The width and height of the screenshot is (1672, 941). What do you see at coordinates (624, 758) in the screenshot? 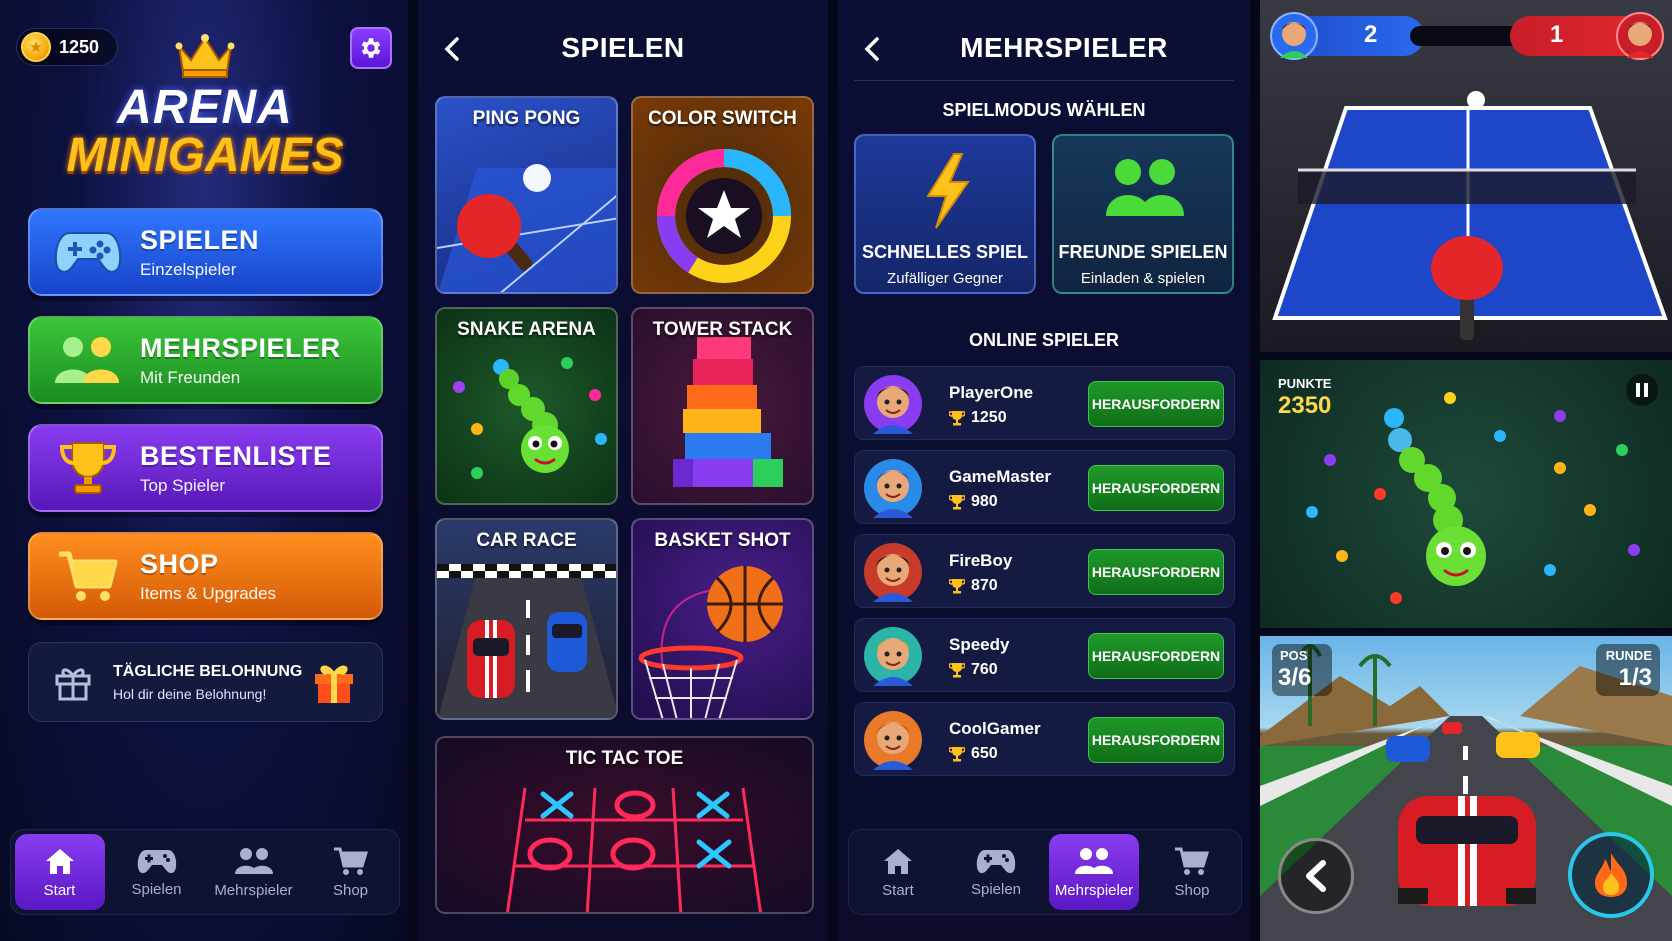
I see `game-tile-title: TIC TAC TOE` at bounding box center [624, 758].